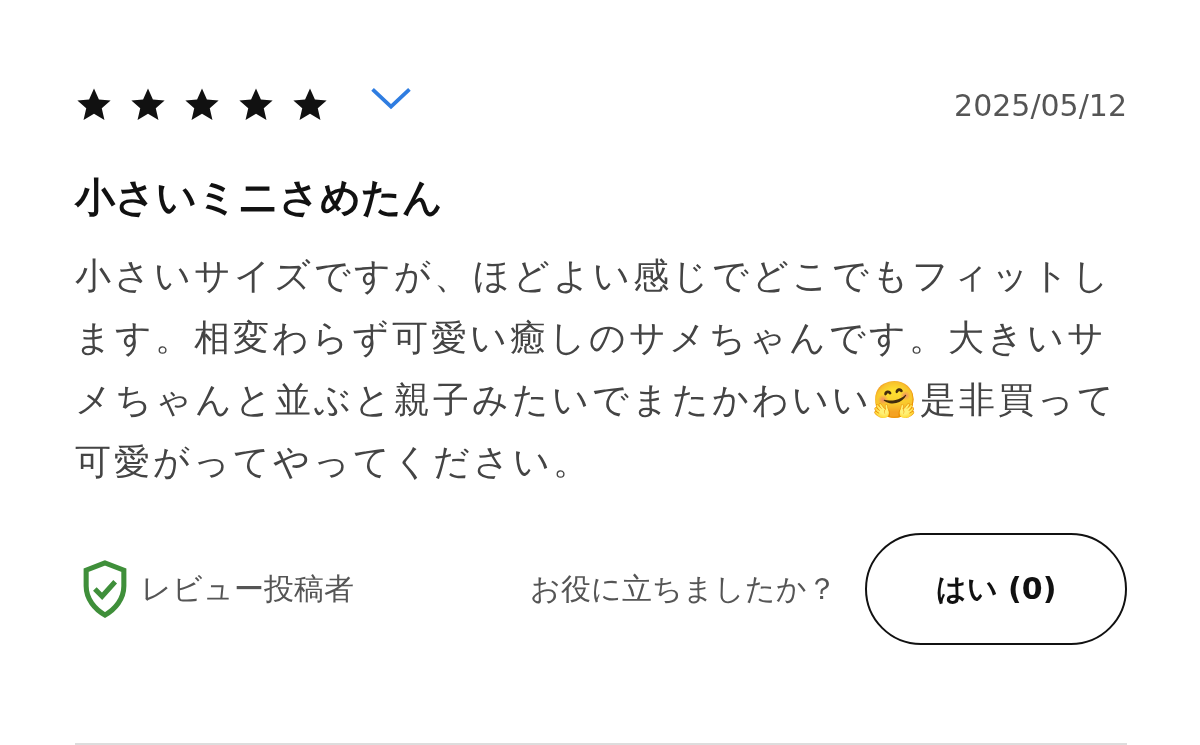  I want to click on chevron-down-icon, so click(391, 98).